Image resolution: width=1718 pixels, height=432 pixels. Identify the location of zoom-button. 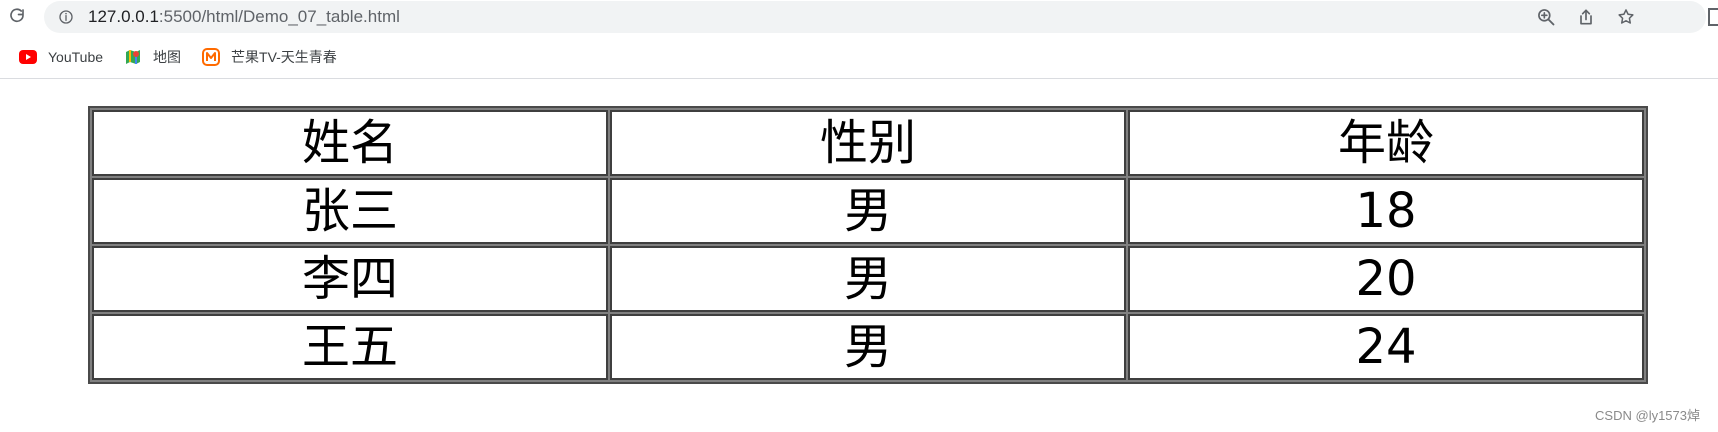
(1546, 17).